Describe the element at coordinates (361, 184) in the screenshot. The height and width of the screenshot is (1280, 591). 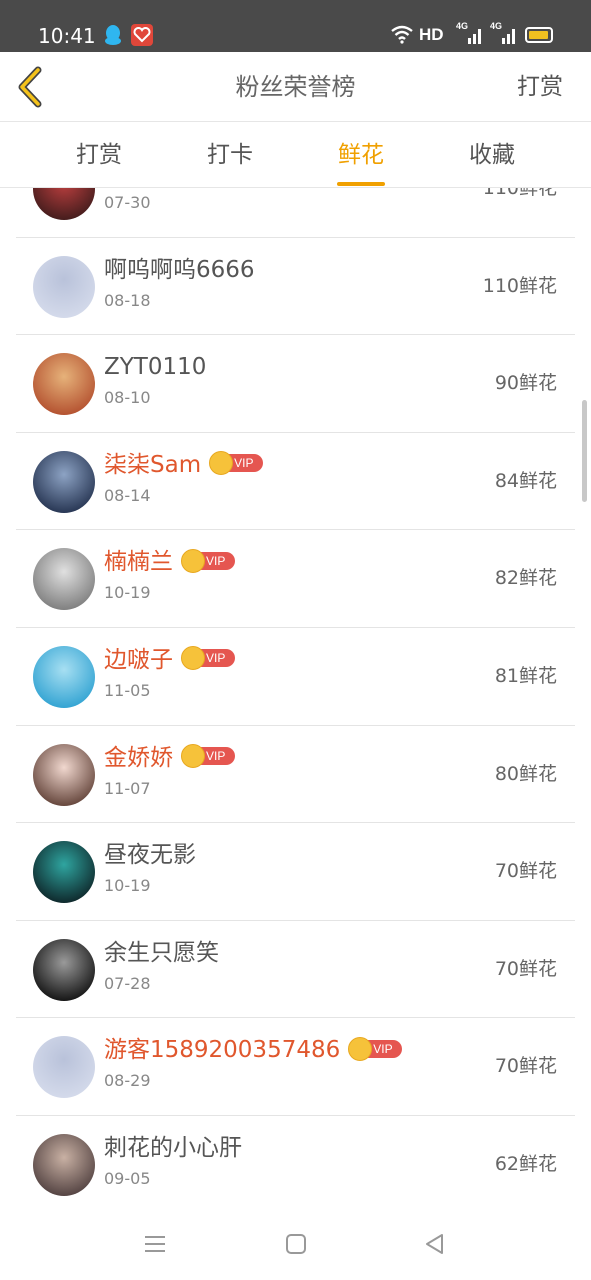
I see `tab-active-indicator` at that location.